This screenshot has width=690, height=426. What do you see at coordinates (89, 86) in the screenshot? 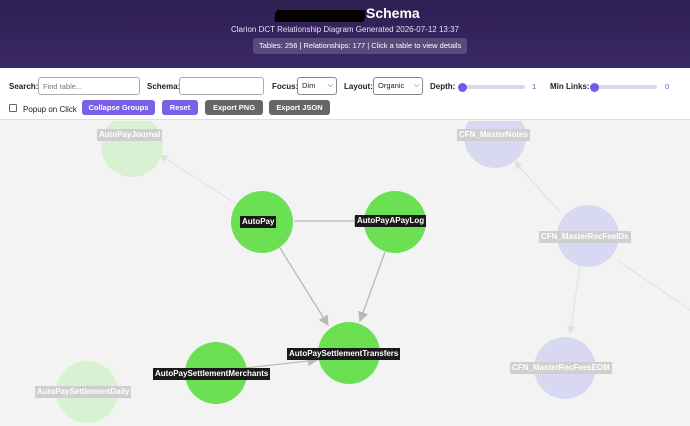
I see `search-input` at bounding box center [89, 86].